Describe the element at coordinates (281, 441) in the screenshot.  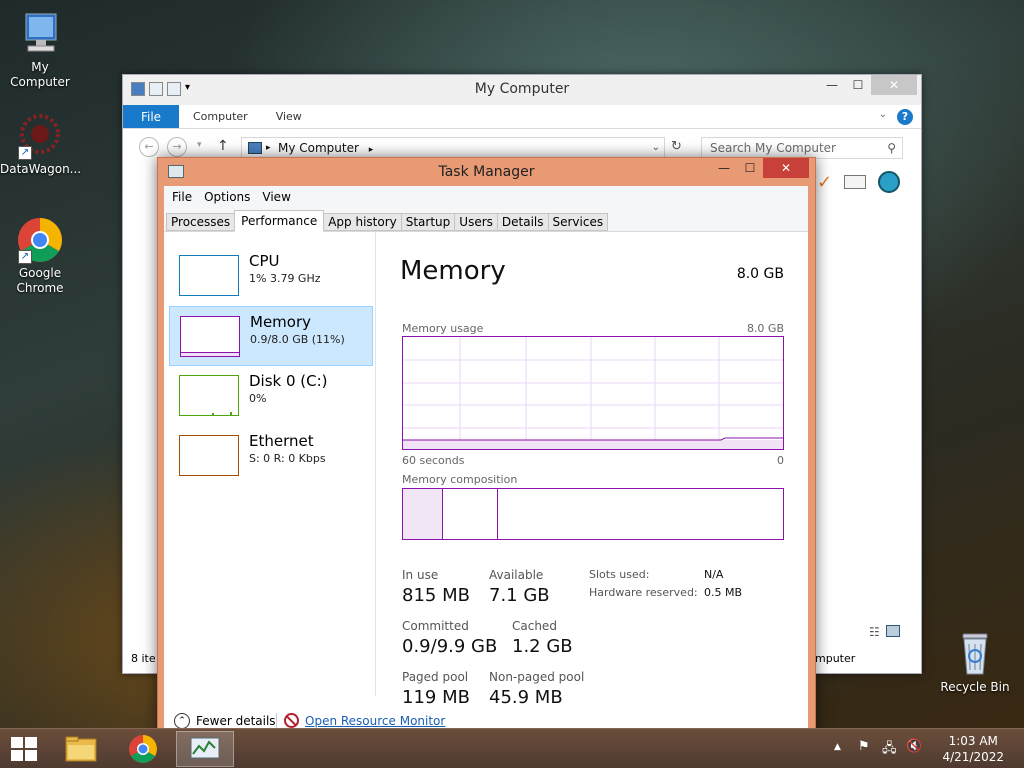
I see `sidebar-item-title: Ethernet` at that location.